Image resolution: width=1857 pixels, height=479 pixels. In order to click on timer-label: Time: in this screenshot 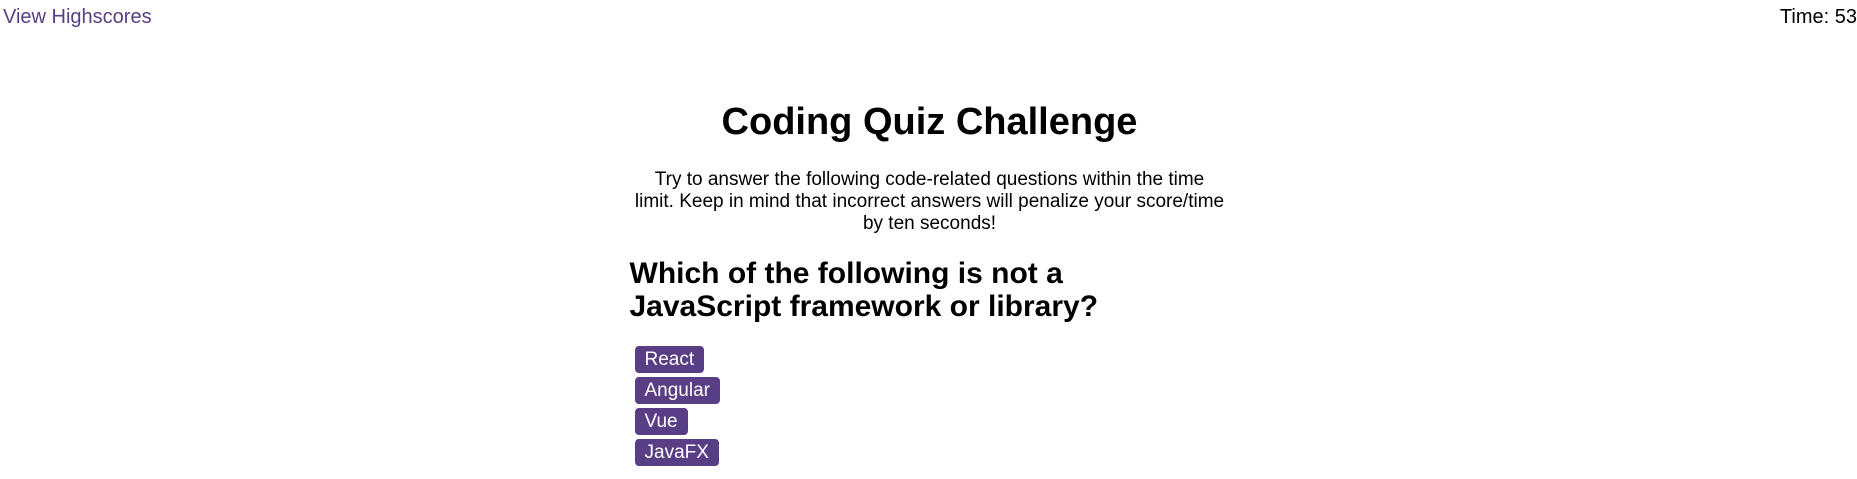, I will do `click(1804, 17)`.